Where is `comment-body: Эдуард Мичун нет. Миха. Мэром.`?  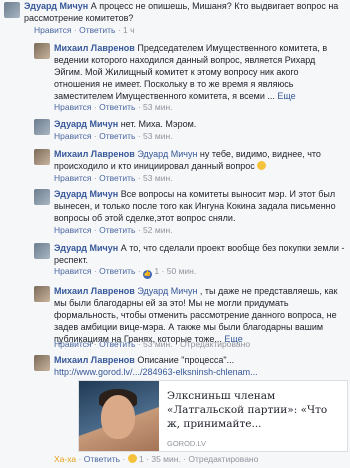 comment-body: Эдуард Мичун нет. Миха. Мэром. is located at coordinates (200, 124).